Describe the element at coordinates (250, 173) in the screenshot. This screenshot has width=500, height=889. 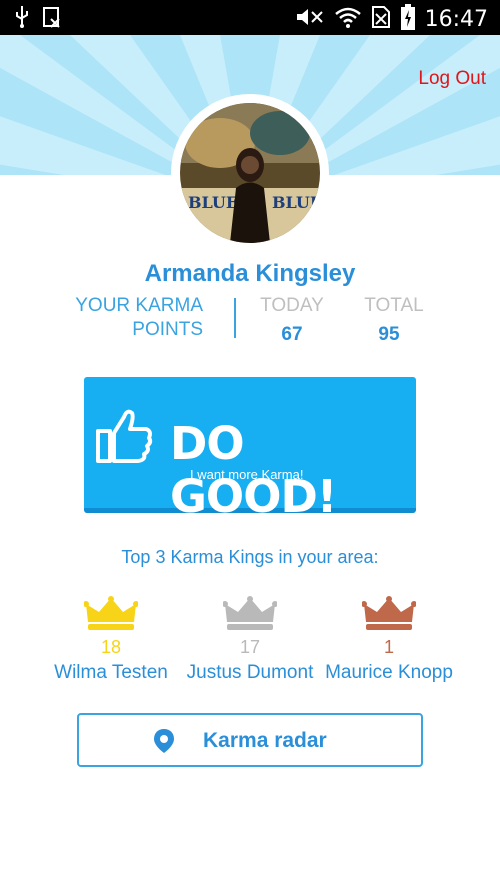
I see `avatar: BLUE BLUE` at that location.